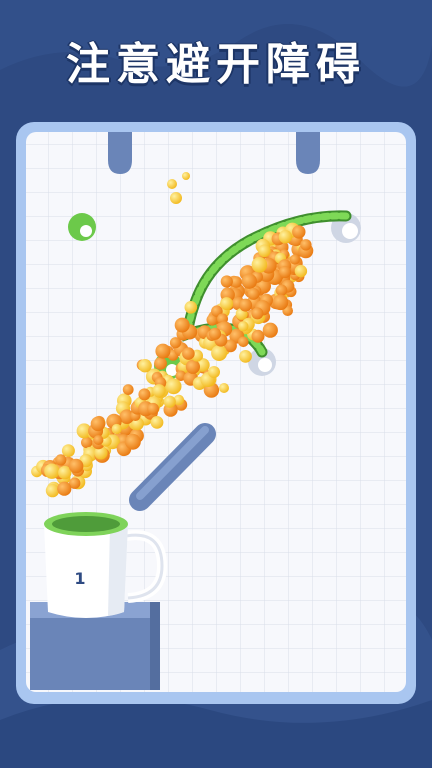 This screenshot has width=432, height=768. Describe the element at coordinates (308, 153) in the screenshot. I see `top-hook-right` at that location.